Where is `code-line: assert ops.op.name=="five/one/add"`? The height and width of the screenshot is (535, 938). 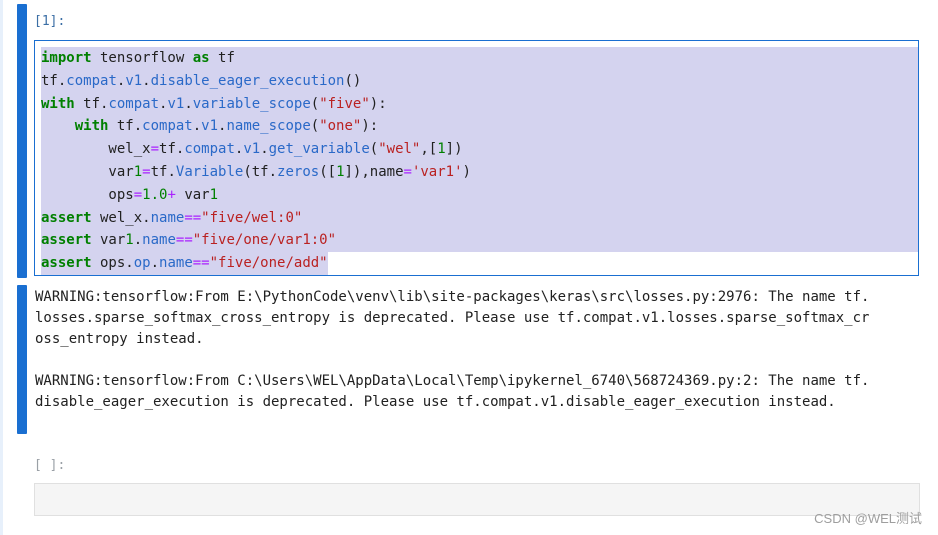
code-line: assert ops.op.name=="five/one/add" is located at coordinates (479, 263).